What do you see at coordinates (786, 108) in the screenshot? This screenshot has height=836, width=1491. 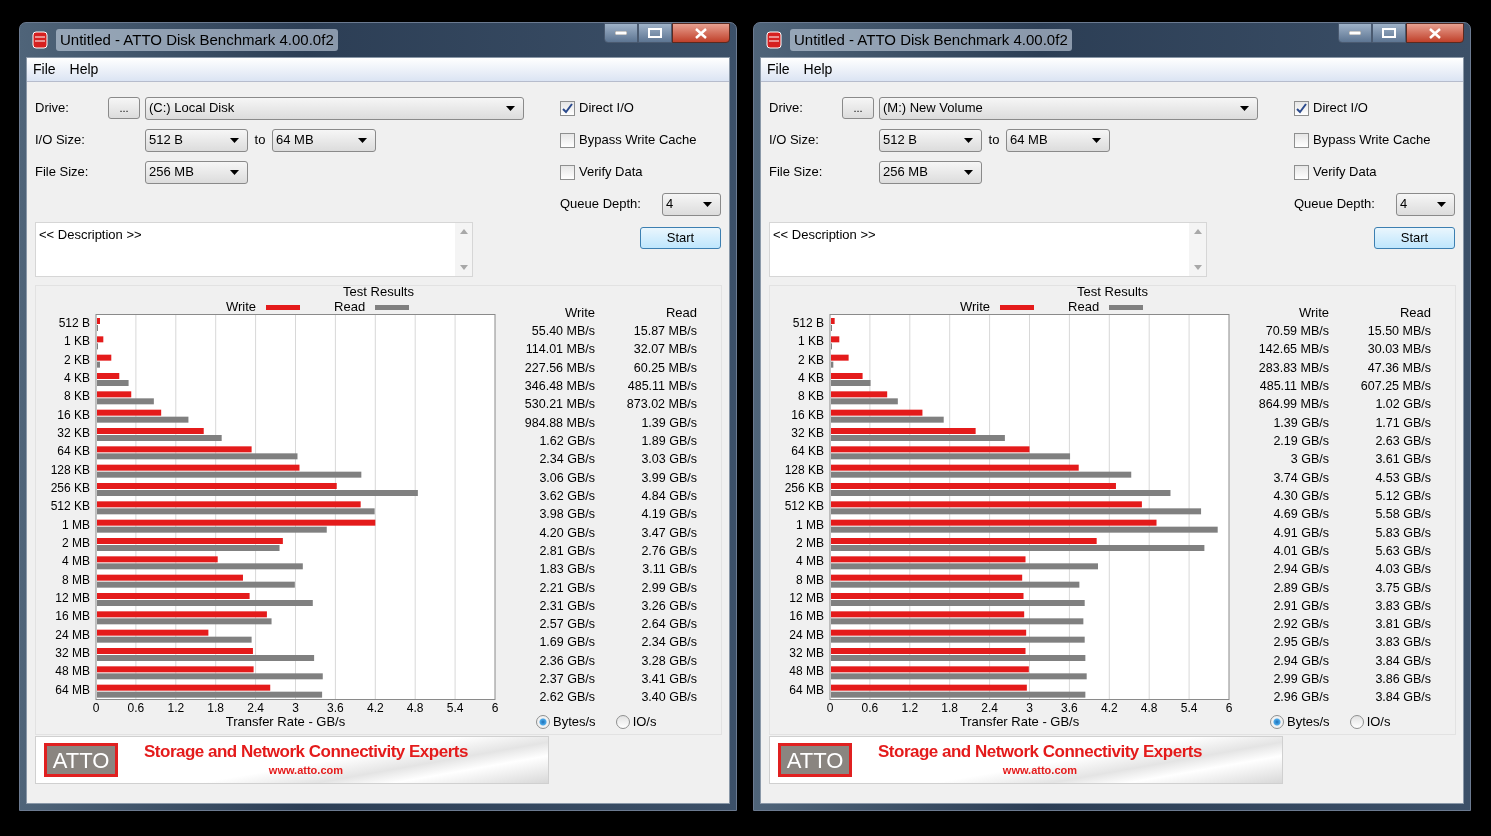 I see `field-label: Drive:` at bounding box center [786, 108].